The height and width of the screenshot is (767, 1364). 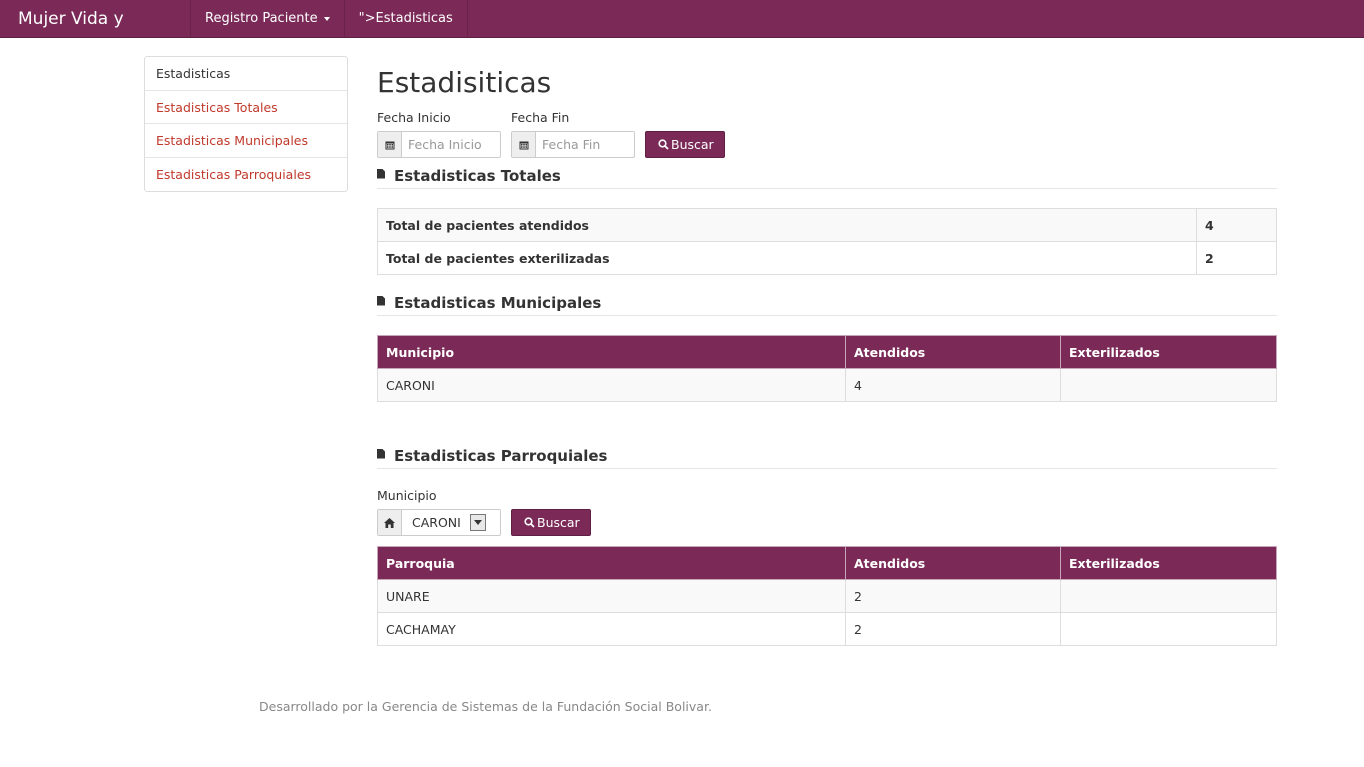 What do you see at coordinates (692, 144) in the screenshot?
I see `buscar-fechas-label: Buscar` at bounding box center [692, 144].